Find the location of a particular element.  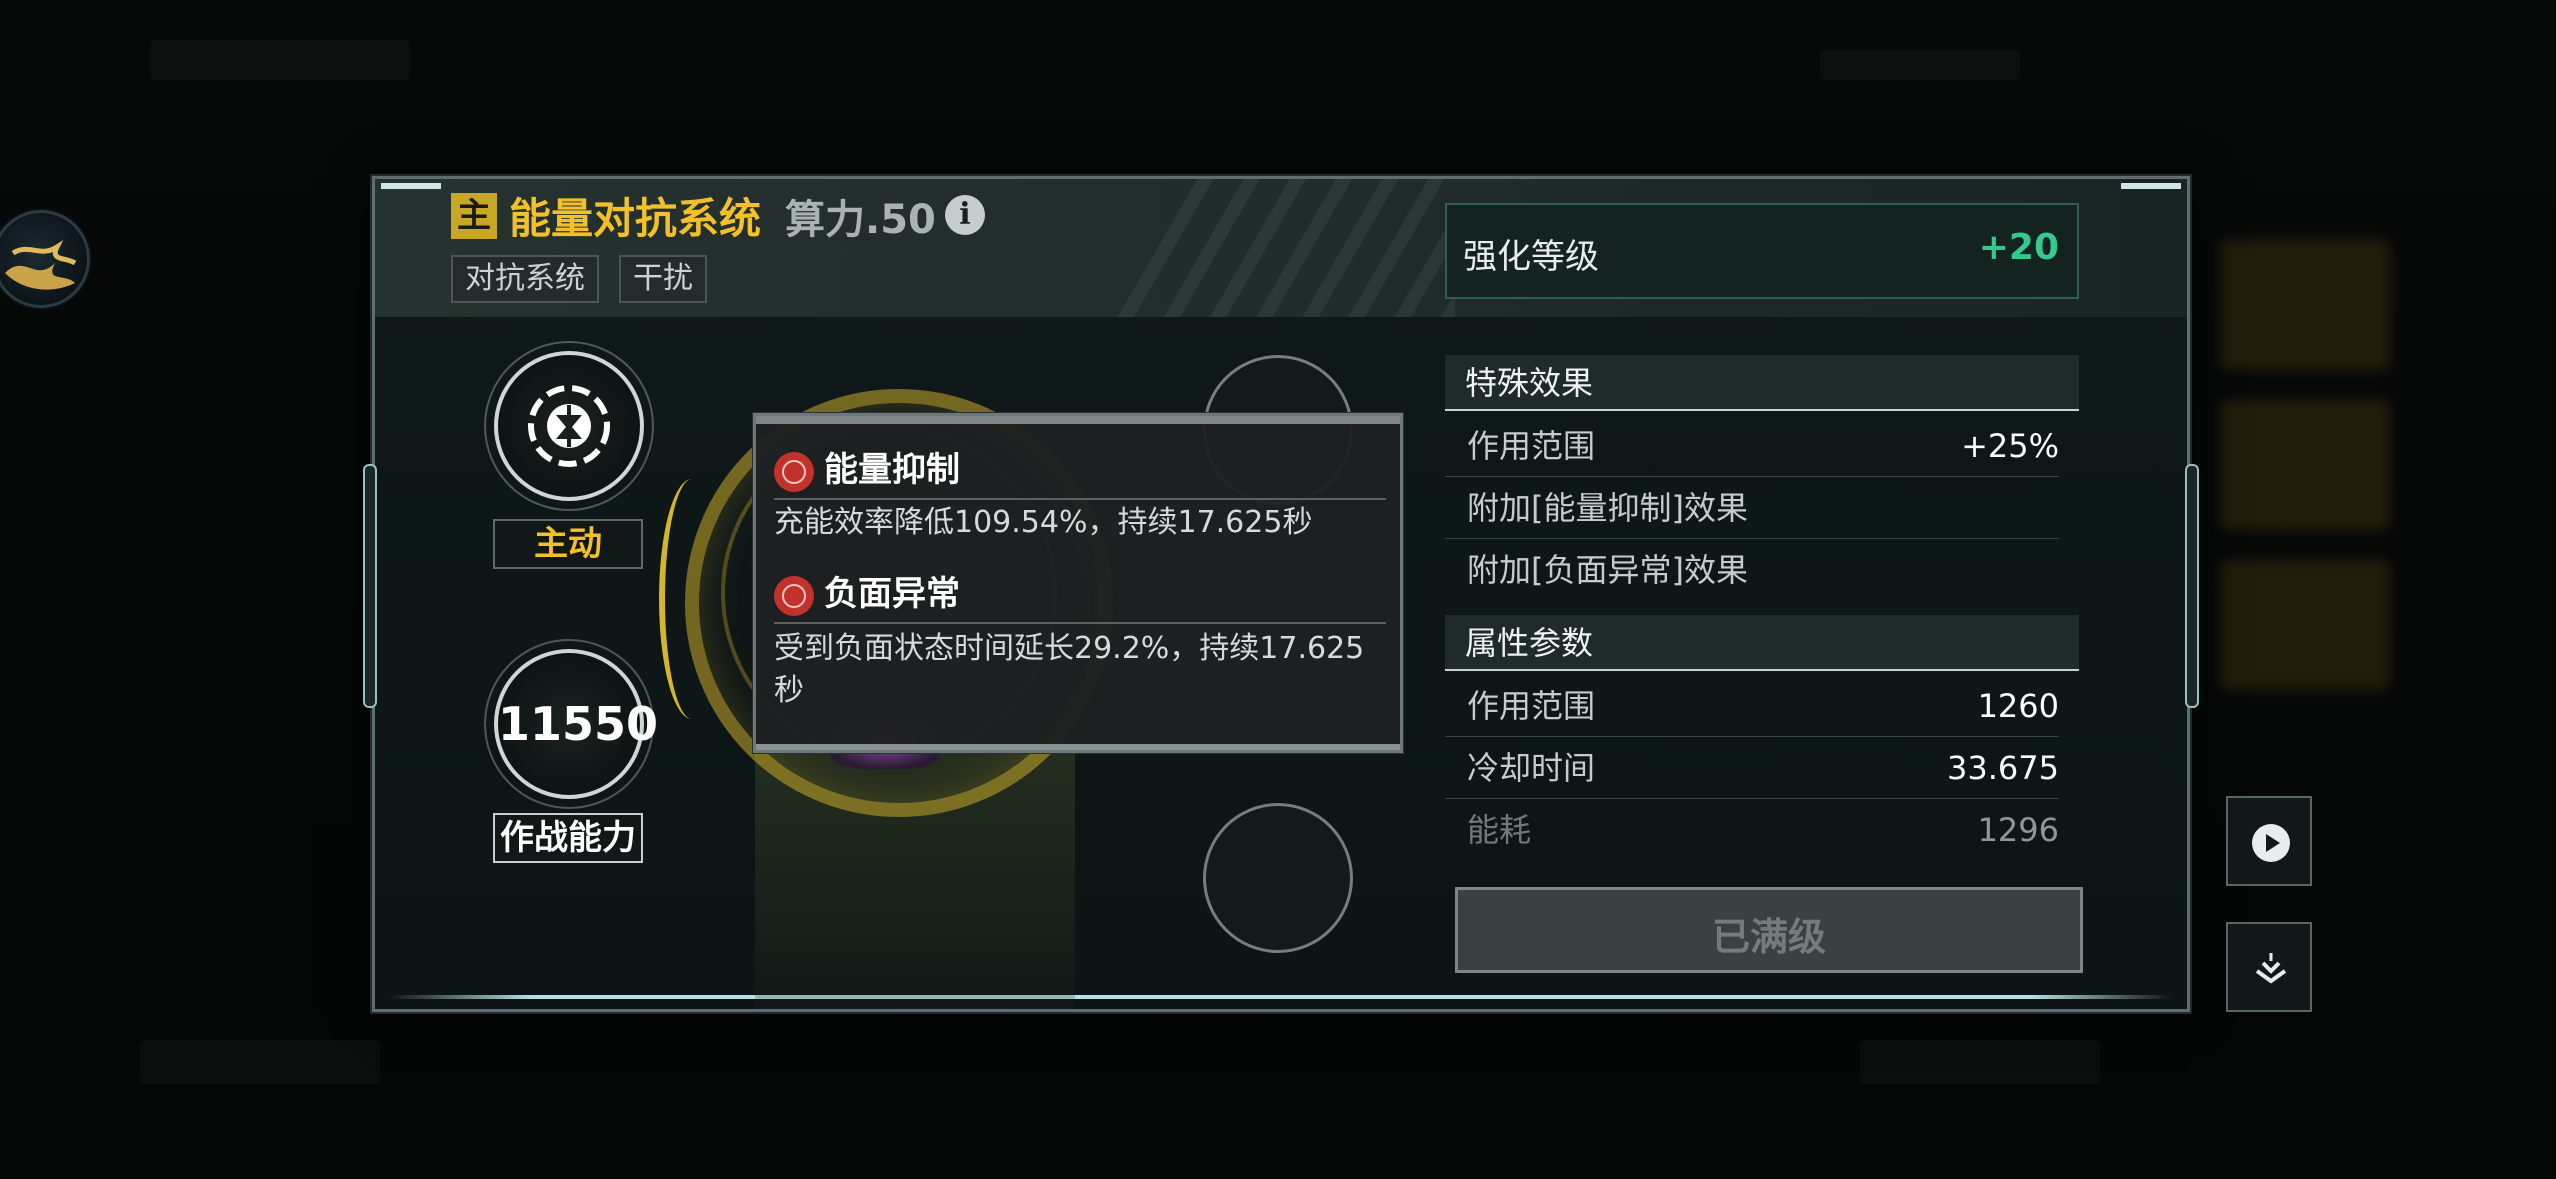

blurred-topbar is located at coordinates (280, 60).